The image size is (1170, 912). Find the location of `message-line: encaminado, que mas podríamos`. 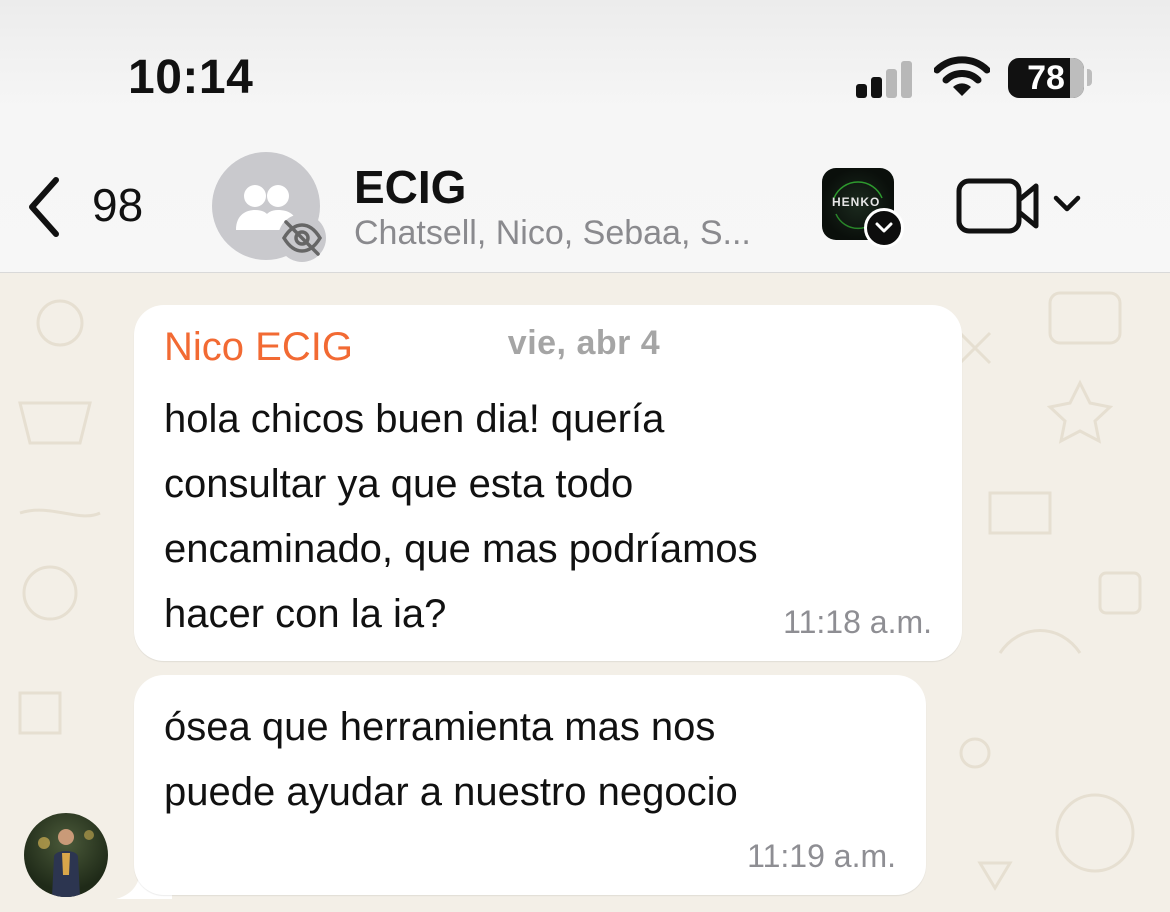

message-line: encaminado, que mas podríamos is located at coordinates (461, 549).